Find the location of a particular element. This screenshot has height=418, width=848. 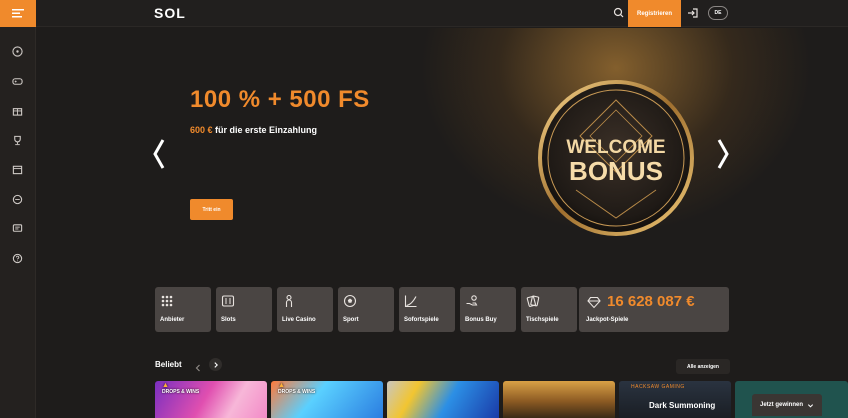

search-icon is located at coordinates (618, 12).